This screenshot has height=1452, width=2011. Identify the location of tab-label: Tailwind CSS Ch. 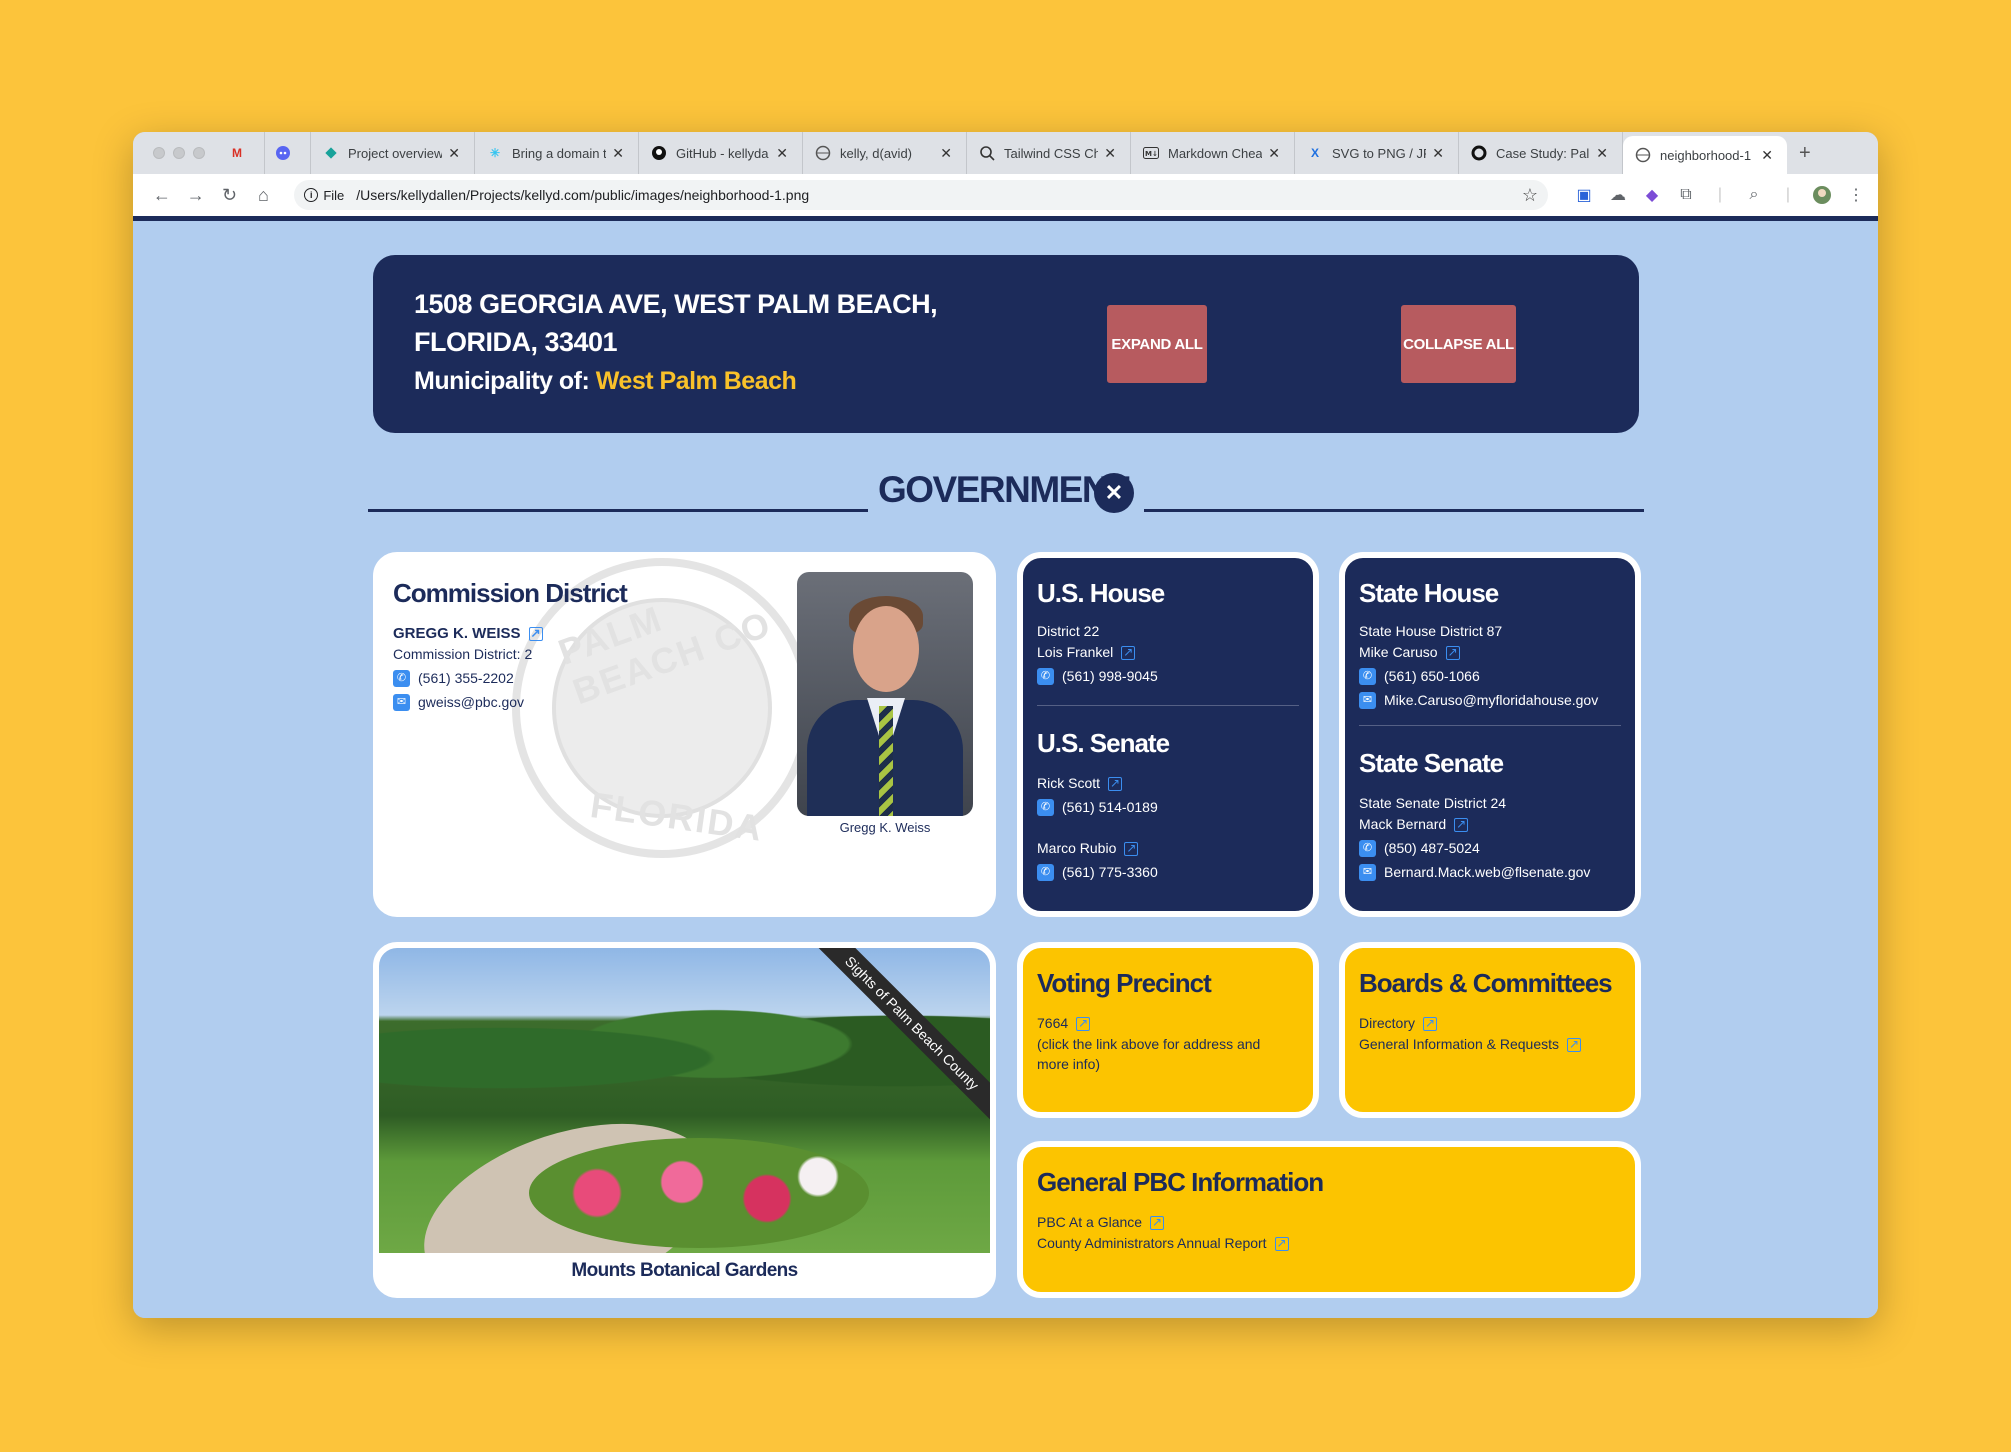
(1051, 153).